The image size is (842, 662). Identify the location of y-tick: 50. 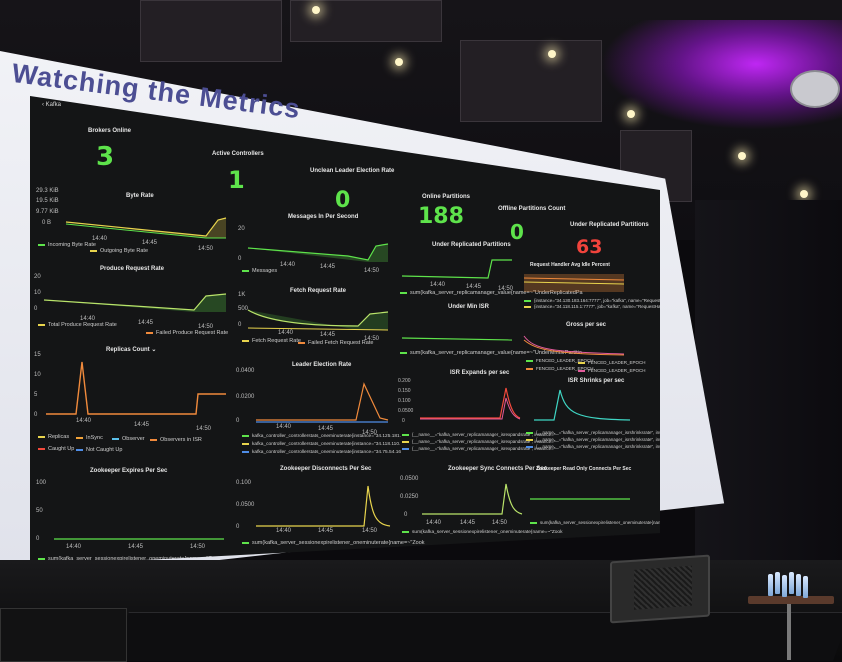
(39, 511).